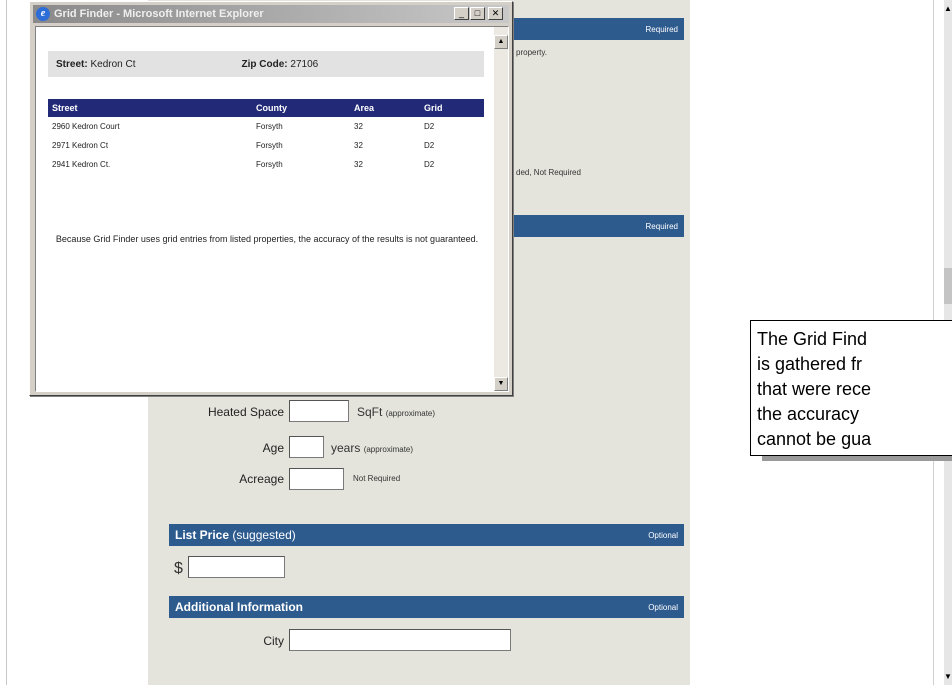 This screenshot has height=685, width=952. I want to click on table-row: 2971 Kedron Ct Forsyth 32 D2, so click(266, 145).